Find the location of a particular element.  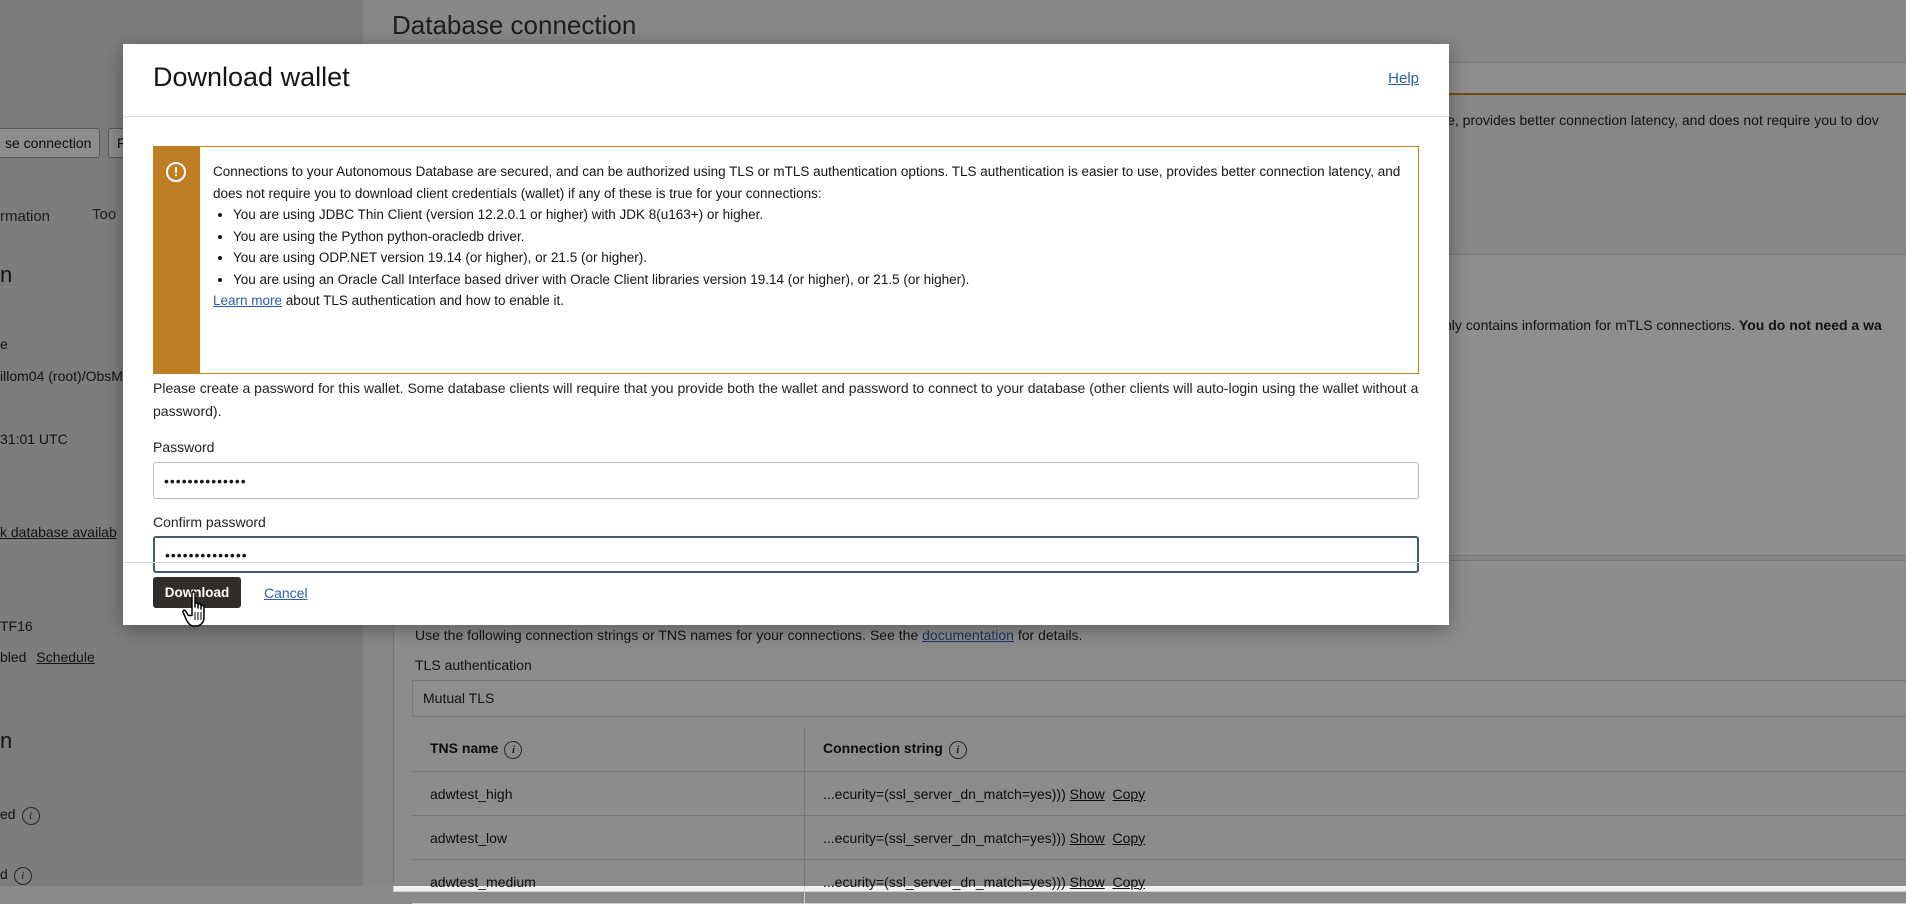

dialog-footer: Download Cancel is located at coordinates (786, 594).